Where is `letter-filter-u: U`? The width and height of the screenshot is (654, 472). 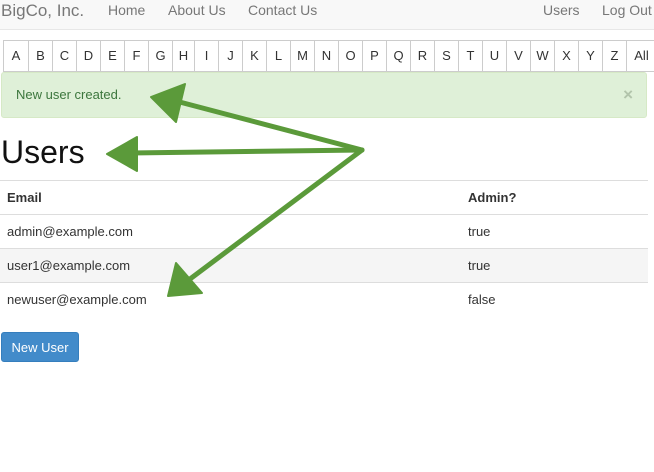
letter-filter-u: U is located at coordinates (494, 56).